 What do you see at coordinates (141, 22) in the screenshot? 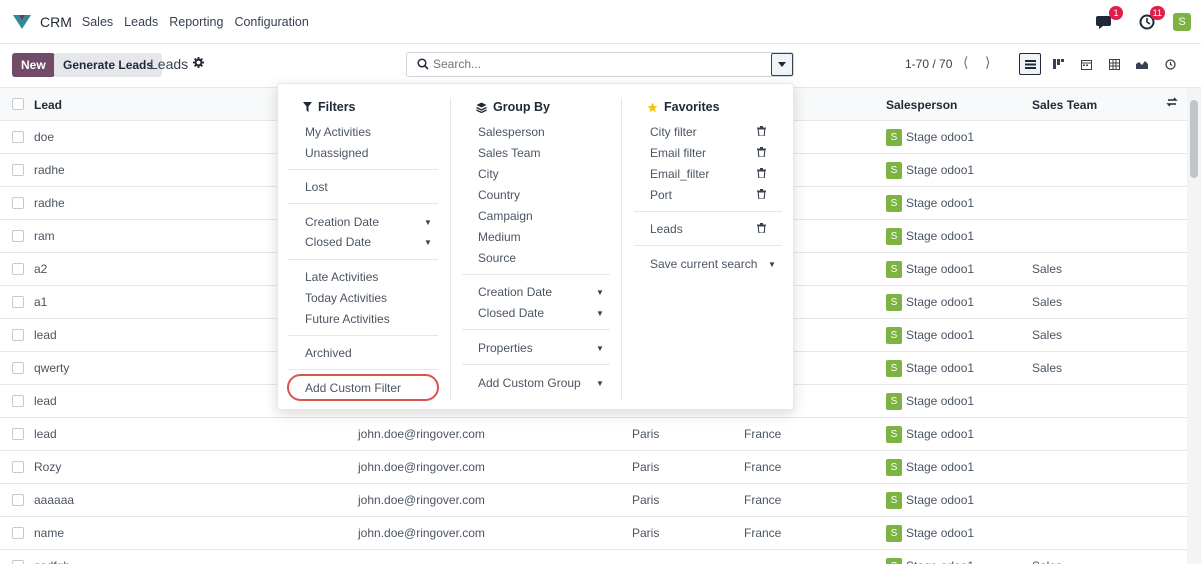
I see `nav-leads: Leads` at bounding box center [141, 22].